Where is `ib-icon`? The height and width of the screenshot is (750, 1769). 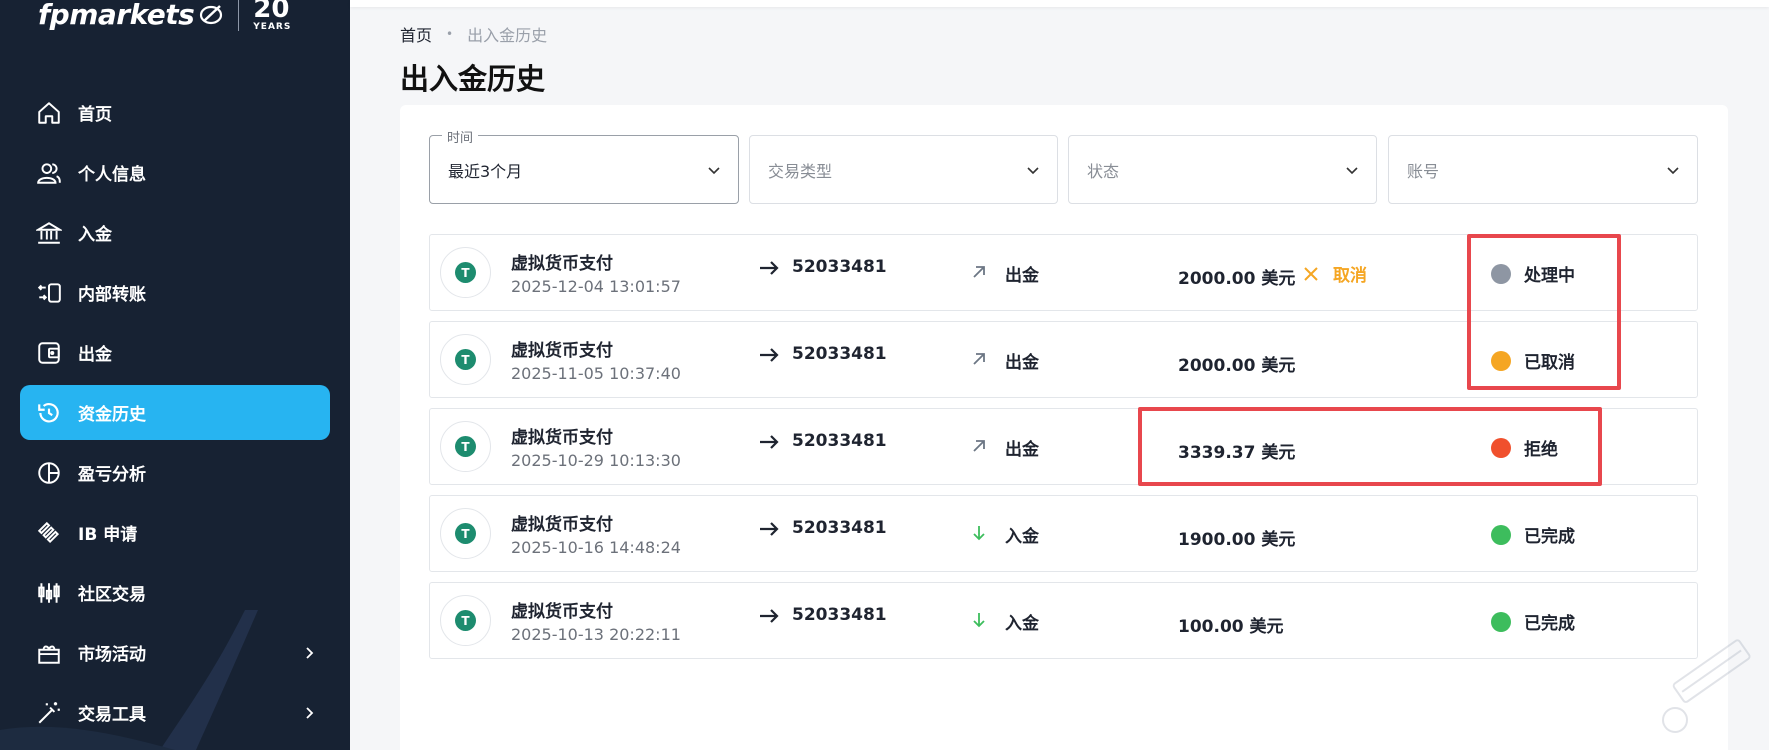
ib-icon is located at coordinates (49, 533).